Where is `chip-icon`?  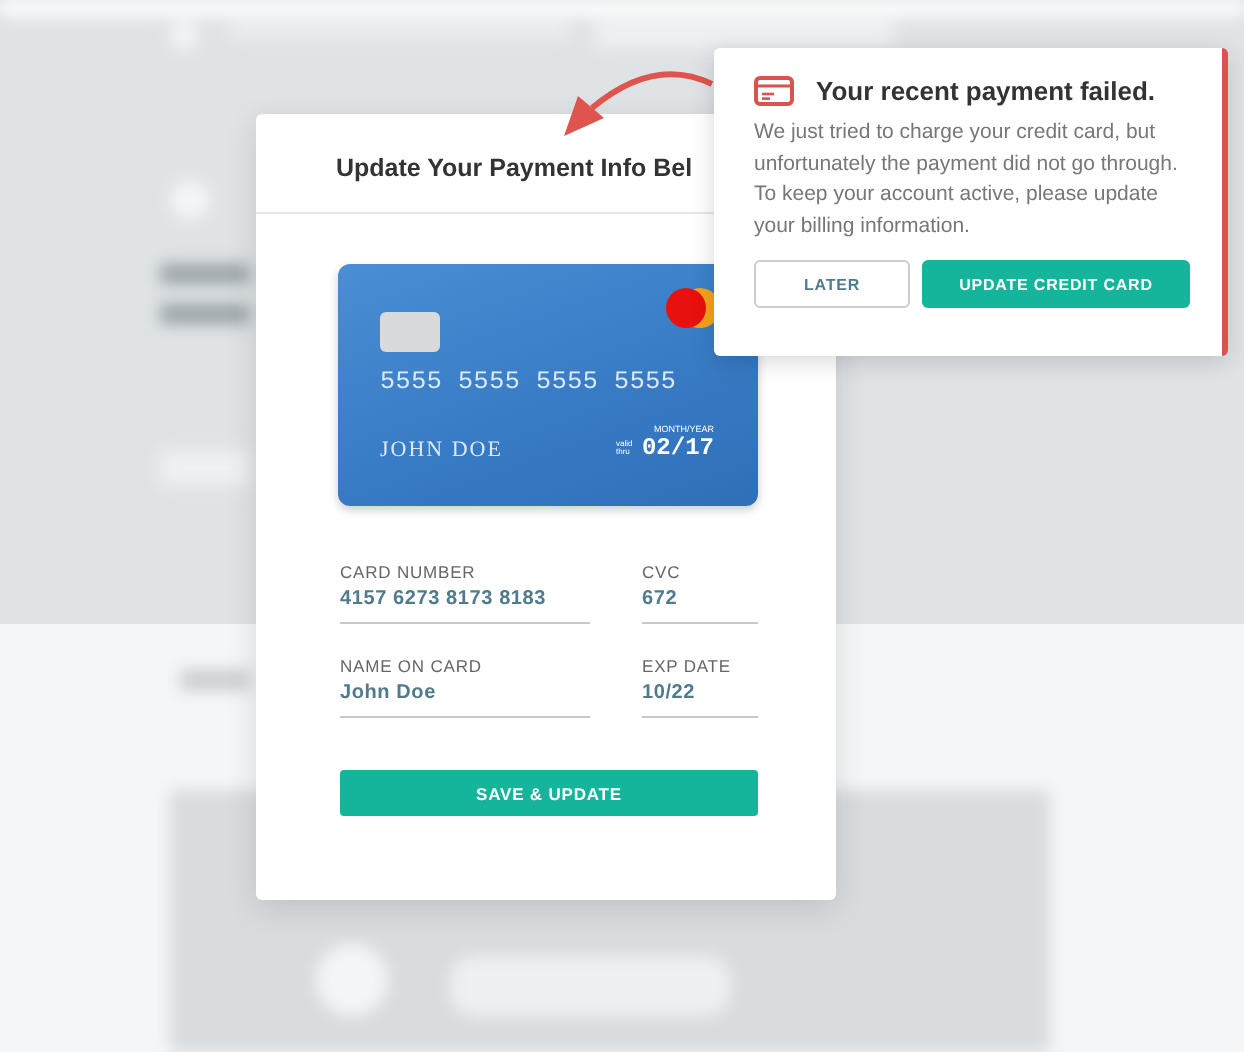
chip-icon is located at coordinates (410, 332).